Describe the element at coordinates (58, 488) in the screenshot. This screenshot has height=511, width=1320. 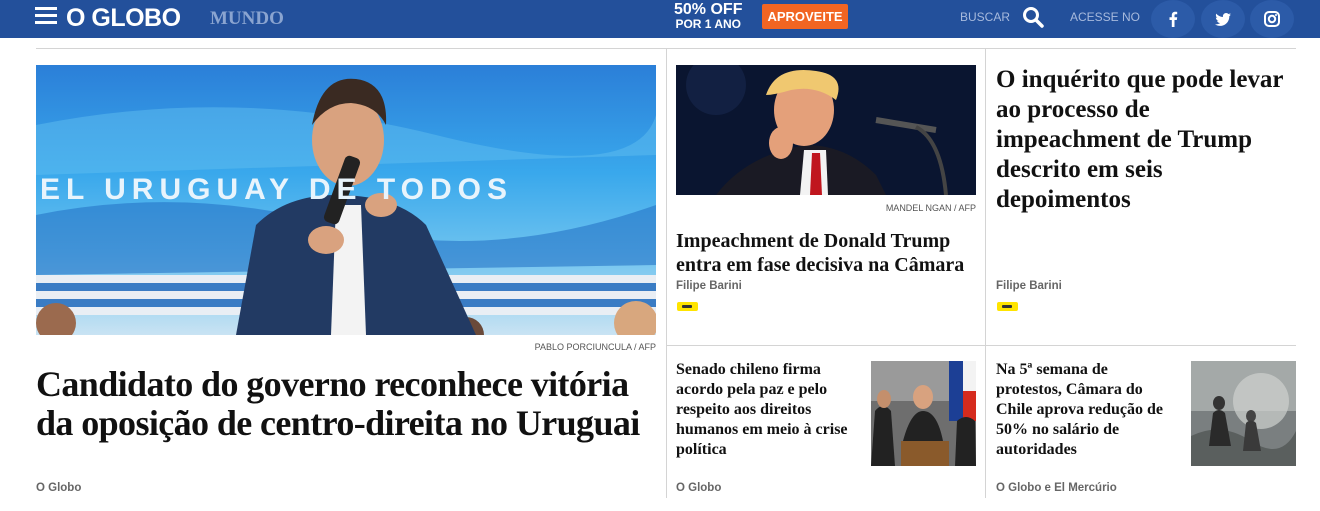
I see `main-story-author: O Globo` at that location.